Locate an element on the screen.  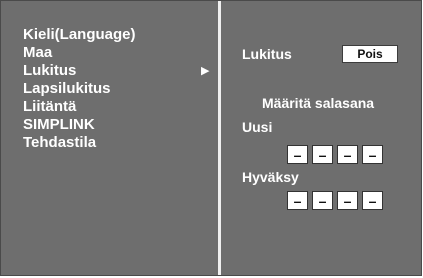
new-password-pin: – – – – is located at coordinates (335, 154).